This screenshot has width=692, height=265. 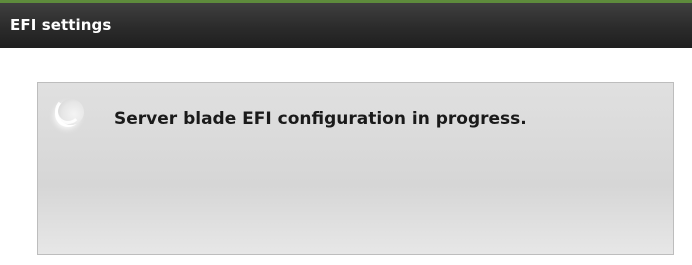 What do you see at coordinates (61, 25) in the screenshot?
I see `dialog-title: EFI settings` at bounding box center [61, 25].